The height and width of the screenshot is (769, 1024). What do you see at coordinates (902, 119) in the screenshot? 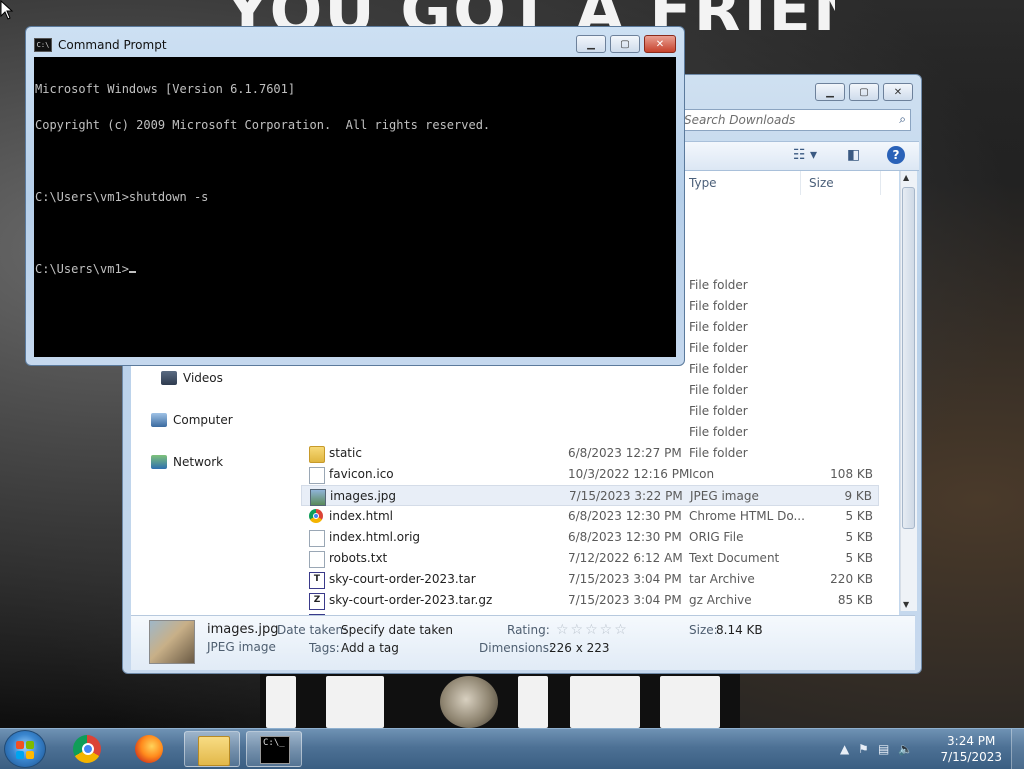
I see `search-icon: ⌕` at bounding box center [902, 119].